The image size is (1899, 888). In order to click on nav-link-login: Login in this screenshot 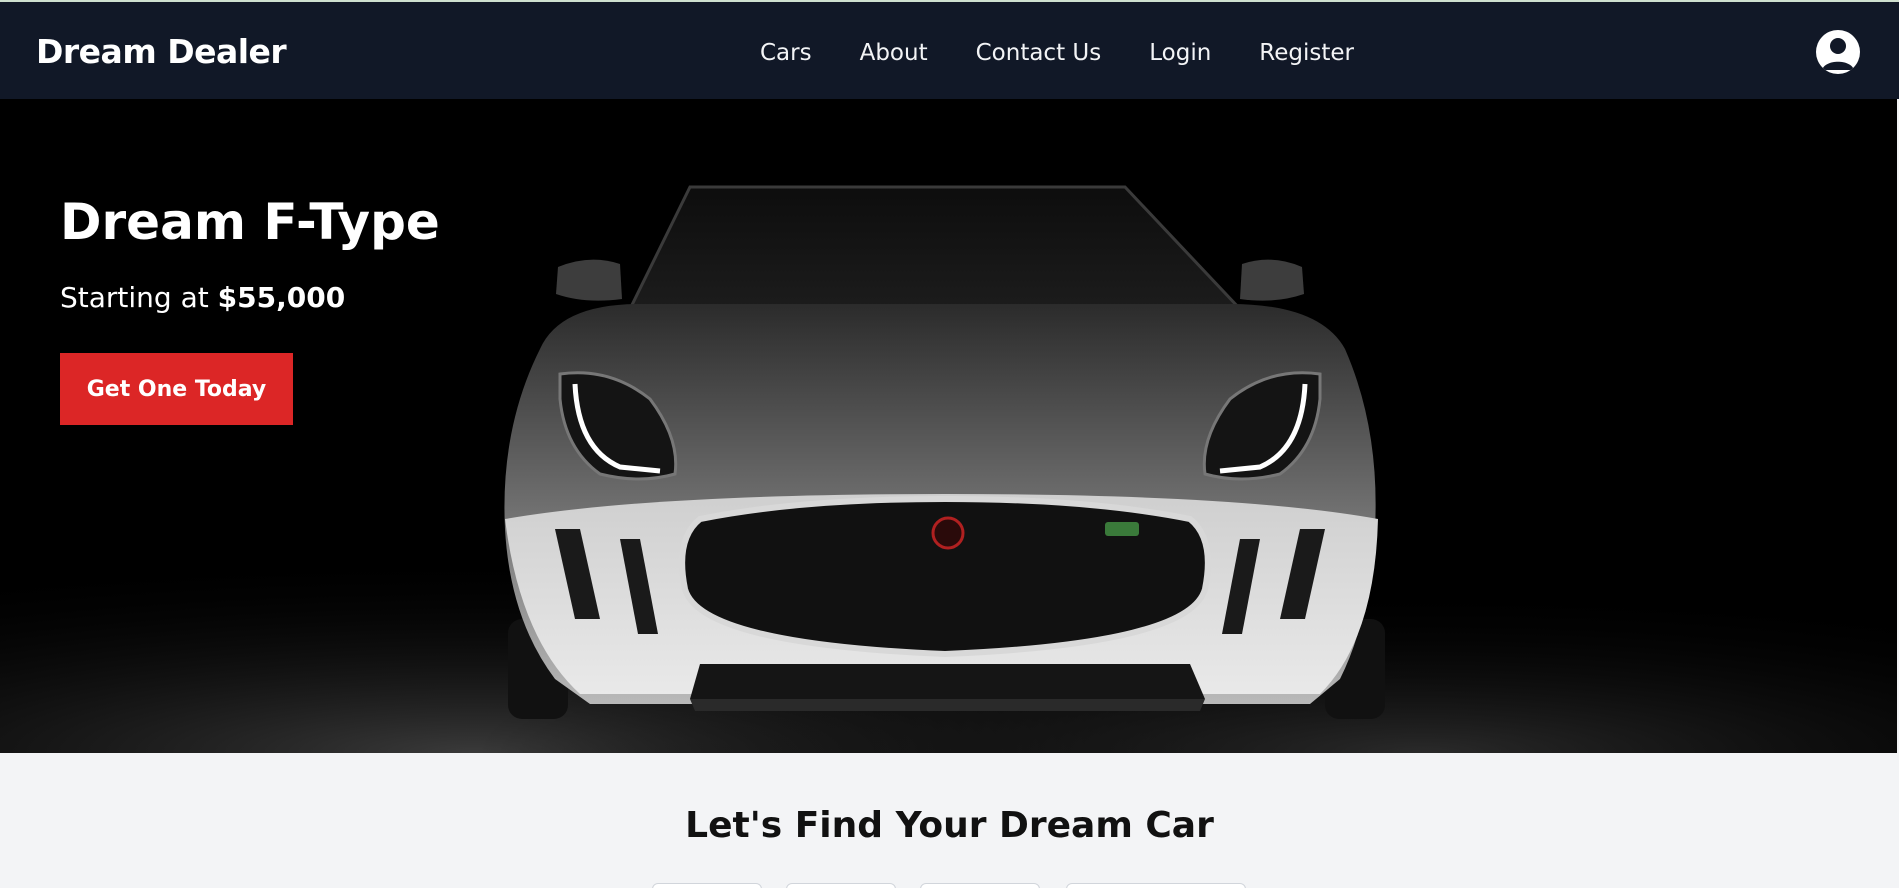, I will do `click(1180, 53)`.